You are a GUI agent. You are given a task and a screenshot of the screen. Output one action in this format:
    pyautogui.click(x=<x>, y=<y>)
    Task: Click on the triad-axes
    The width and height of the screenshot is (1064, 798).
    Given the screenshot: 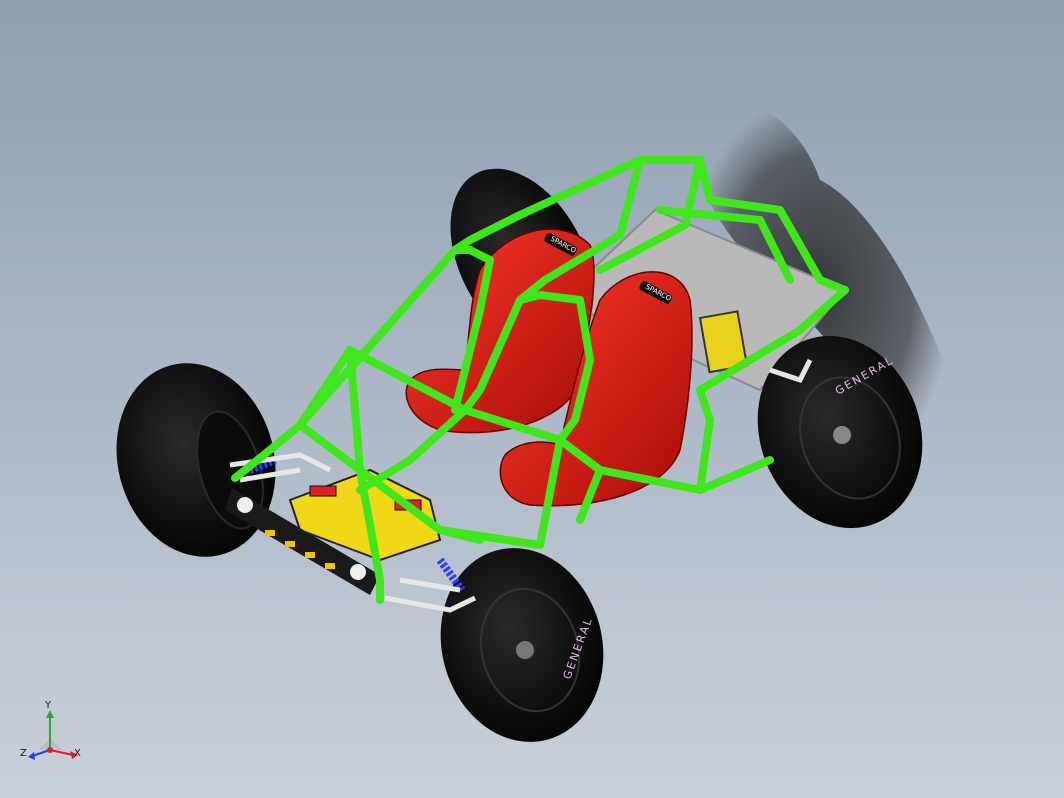 What is the action you would take?
    pyautogui.click(x=53, y=735)
    